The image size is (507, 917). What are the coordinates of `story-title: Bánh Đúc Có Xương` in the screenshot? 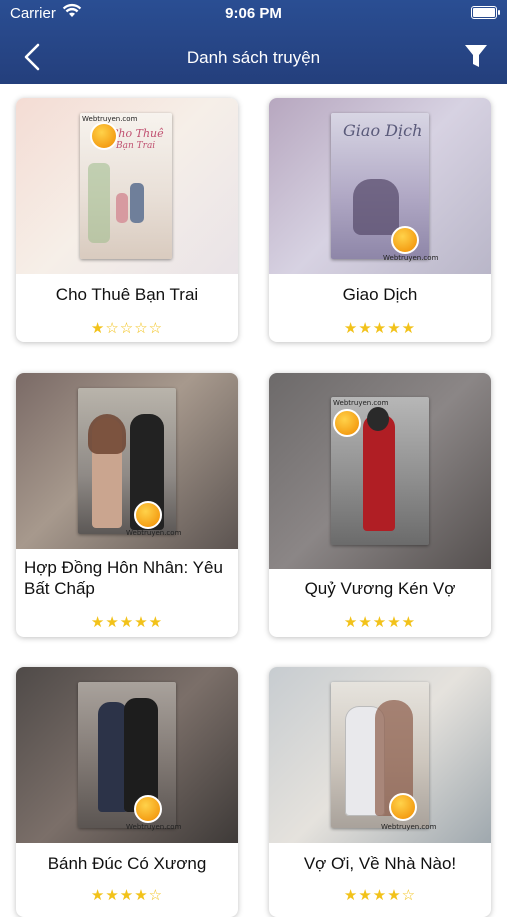 It's located at (127, 863).